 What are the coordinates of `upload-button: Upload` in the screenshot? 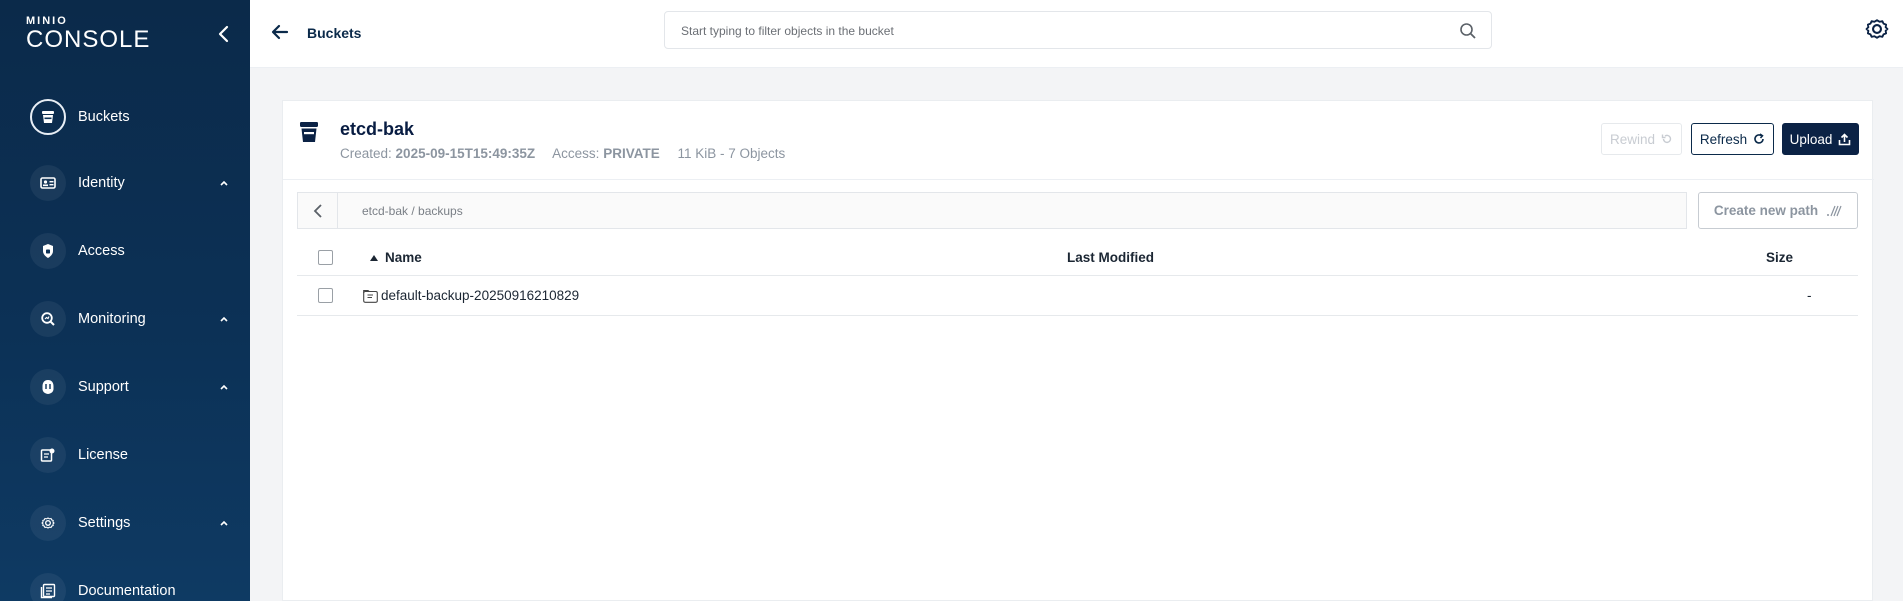 It's located at (1820, 139).